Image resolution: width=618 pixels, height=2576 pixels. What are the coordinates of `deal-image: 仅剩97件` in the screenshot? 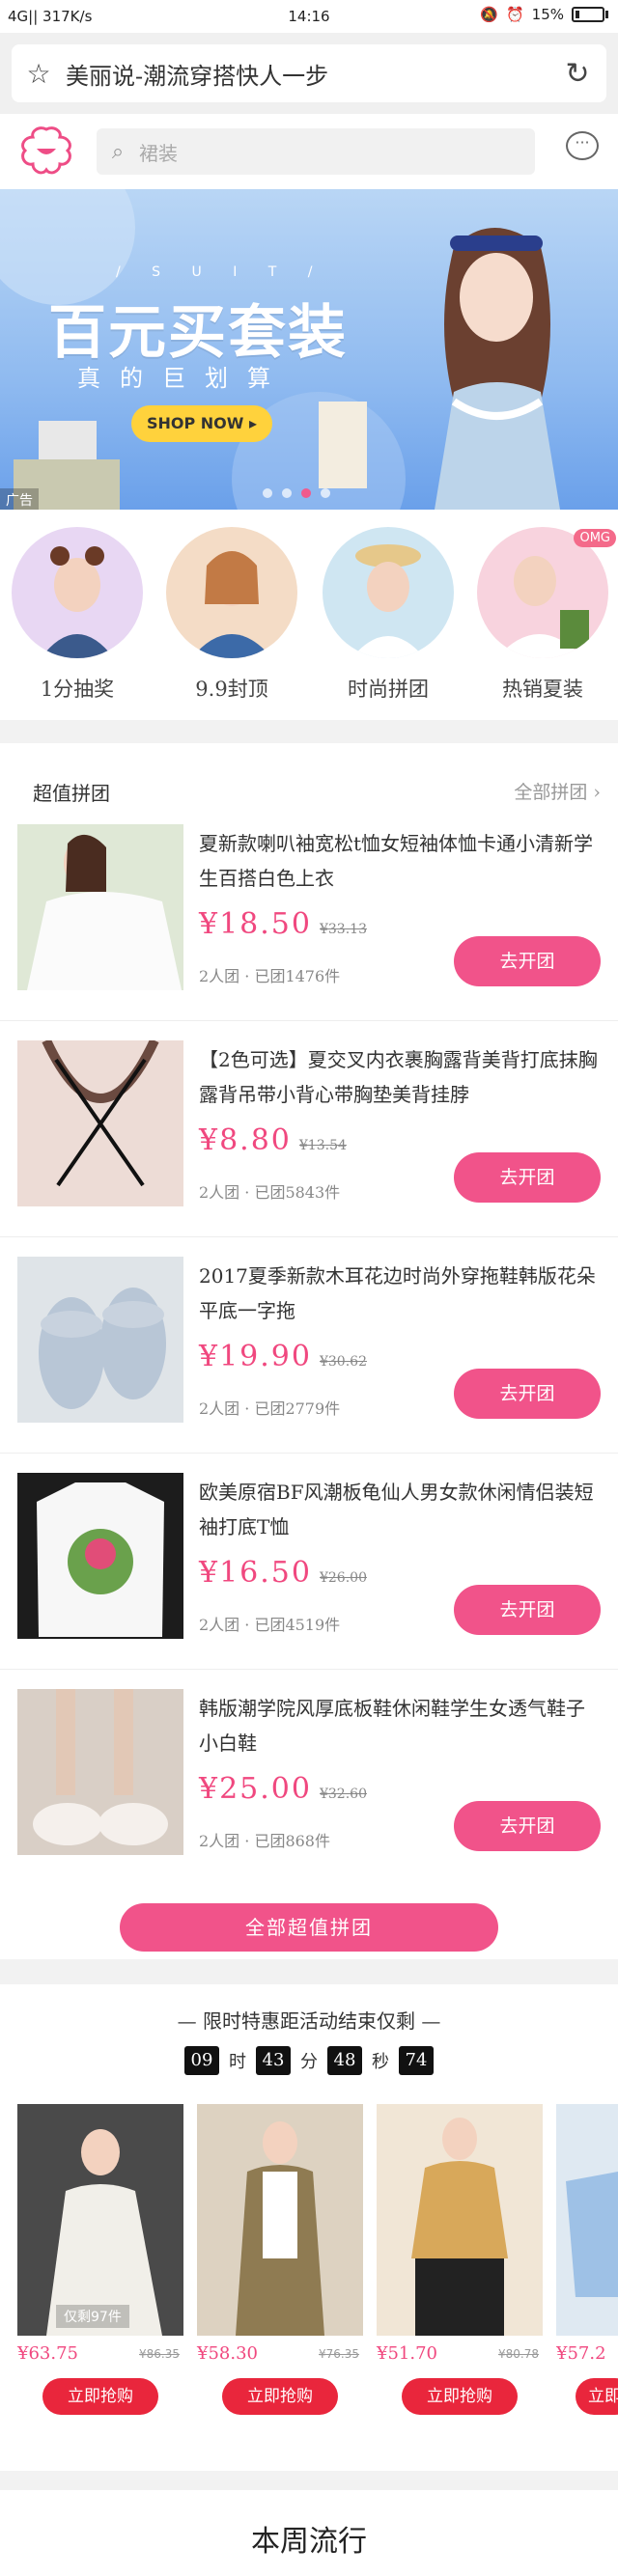 It's located at (100, 2220).